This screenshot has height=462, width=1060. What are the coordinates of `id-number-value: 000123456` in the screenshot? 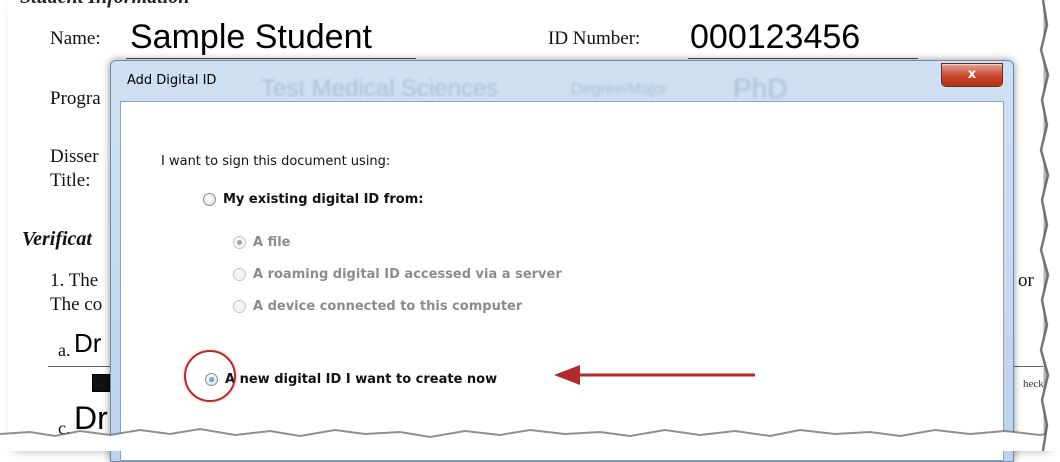 It's located at (775, 37).